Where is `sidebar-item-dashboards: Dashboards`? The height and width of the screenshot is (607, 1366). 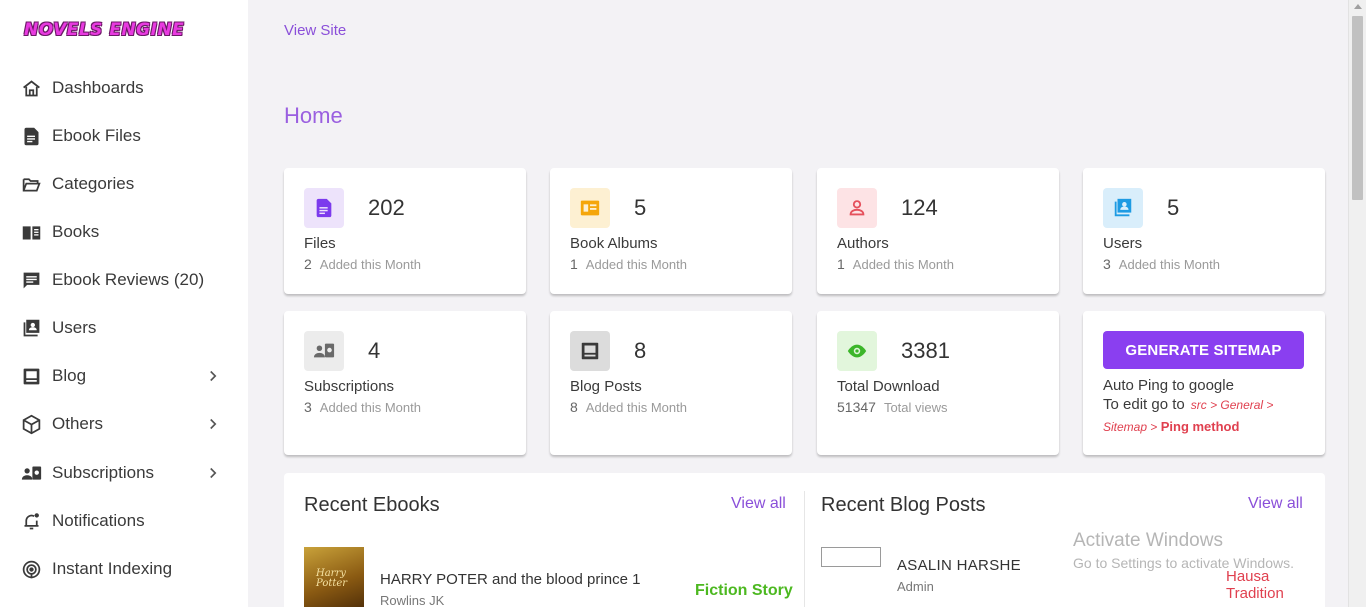 sidebar-item-dashboards: Dashboards is located at coordinates (125, 88).